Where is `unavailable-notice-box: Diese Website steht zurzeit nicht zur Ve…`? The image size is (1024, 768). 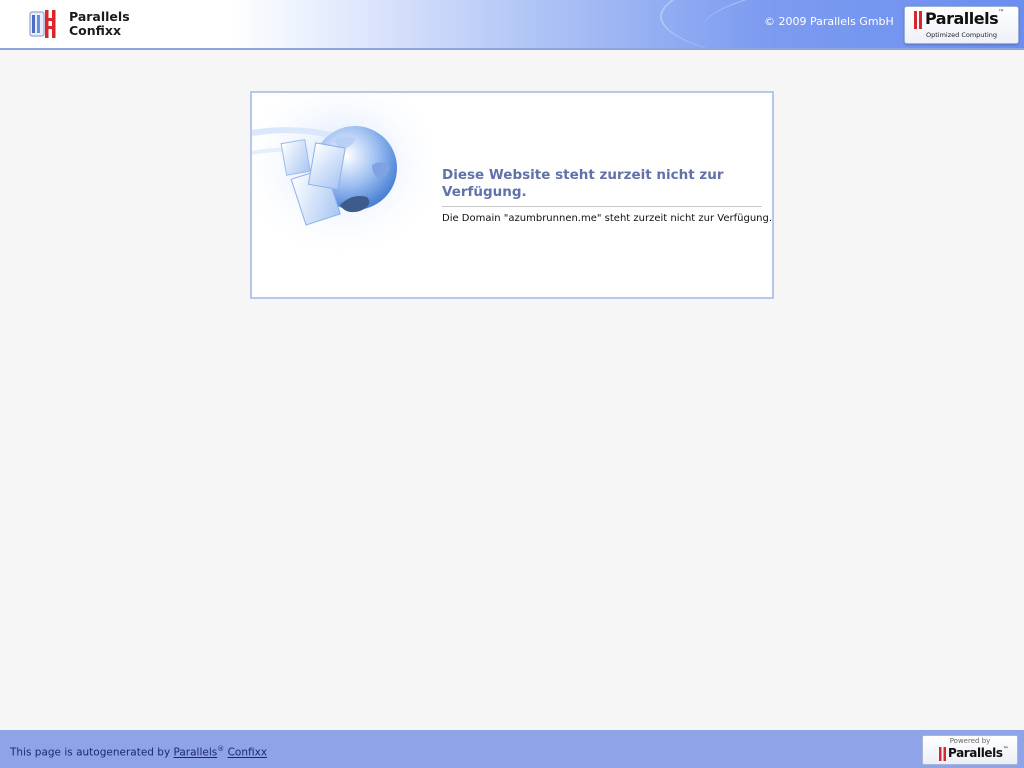
unavailable-notice-box: Diese Website steht zurzeit nicht zur Ve… is located at coordinates (512, 195).